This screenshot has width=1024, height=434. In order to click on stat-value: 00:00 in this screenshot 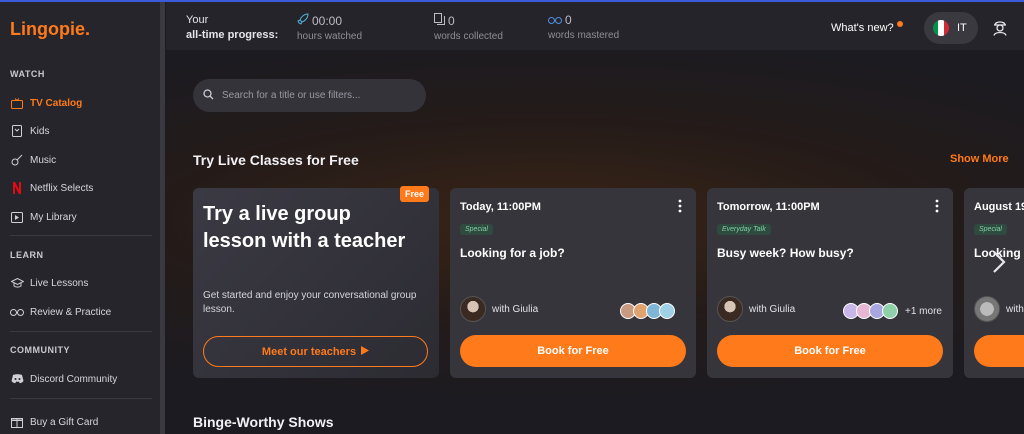, I will do `click(327, 20)`.